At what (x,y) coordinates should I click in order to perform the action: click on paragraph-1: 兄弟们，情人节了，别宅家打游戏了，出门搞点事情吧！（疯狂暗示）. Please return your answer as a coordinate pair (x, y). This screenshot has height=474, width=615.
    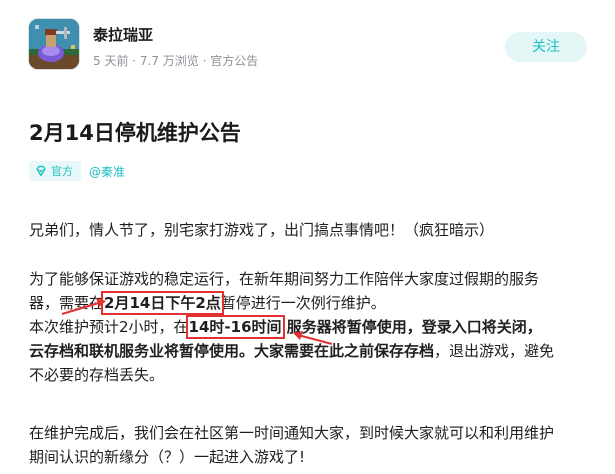
    Looking at the image, I should click on (262, 230).